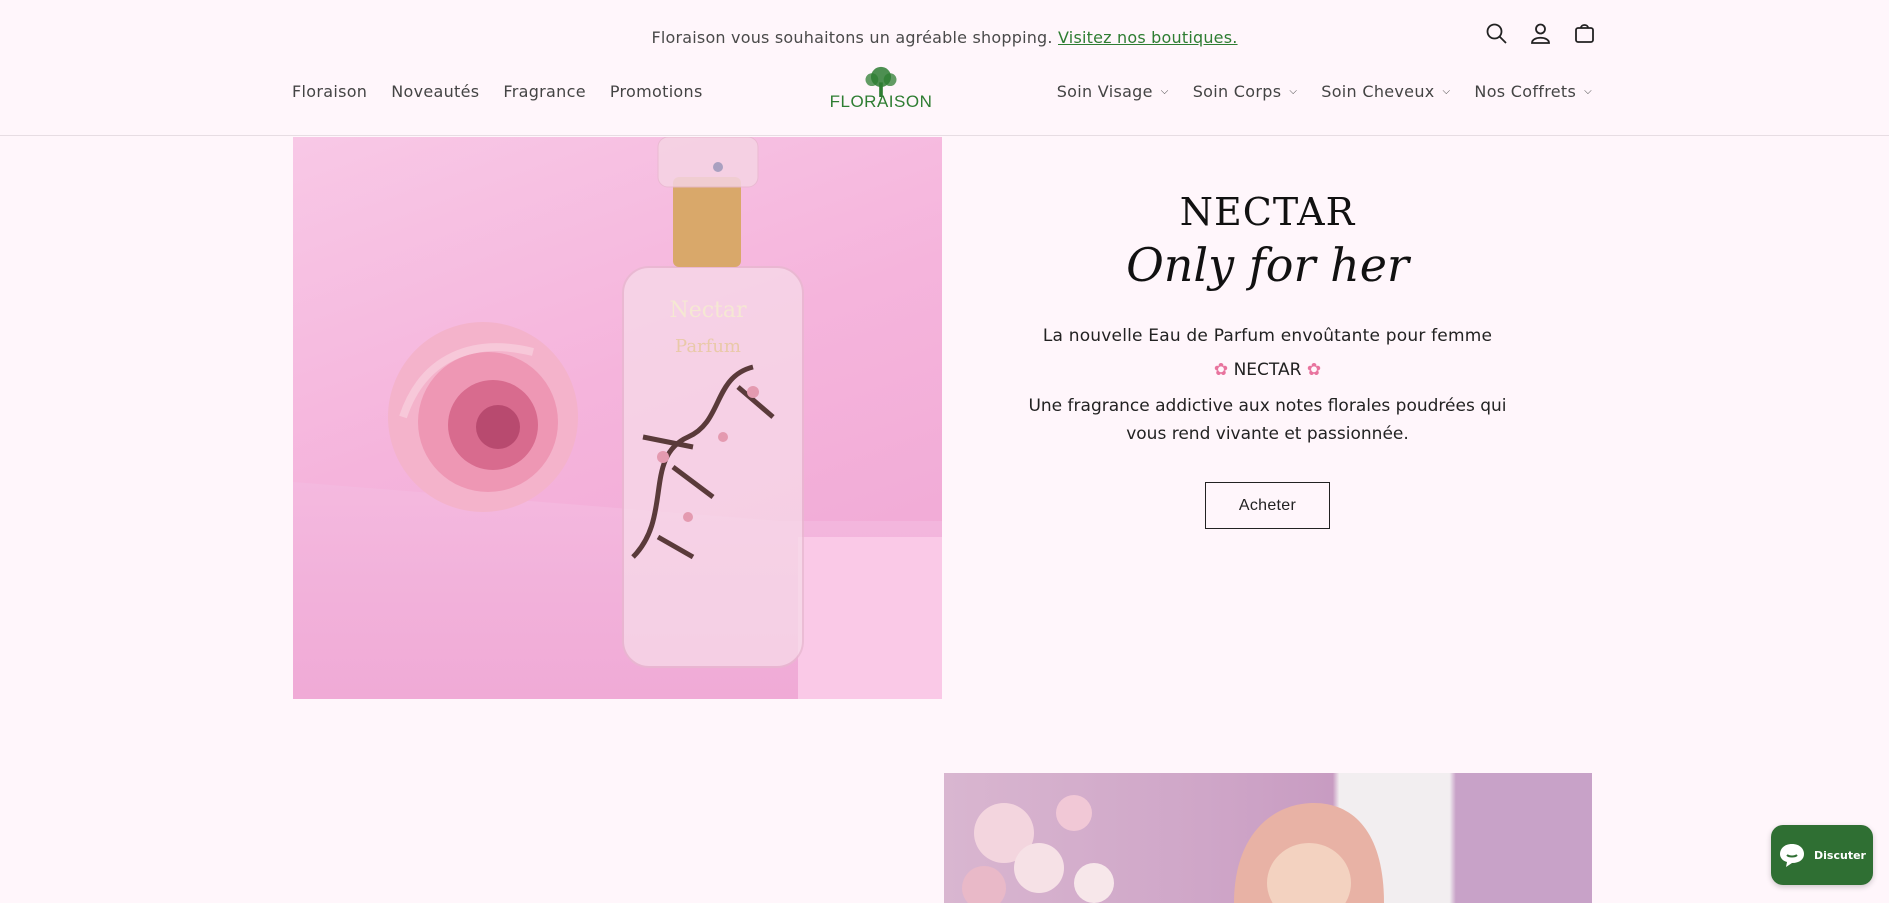 The image size is (1889, 903). I want to click on nav-floraison: Floraison, so click(329, 91).